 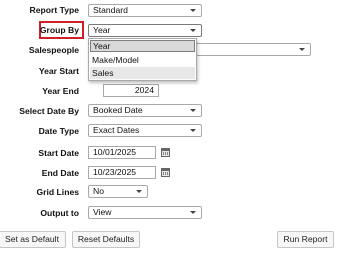 What do you see at coordinates (142, 46) in the screenshot?
I see `group-by-option-year: Year` at bounding box center [142, 46].